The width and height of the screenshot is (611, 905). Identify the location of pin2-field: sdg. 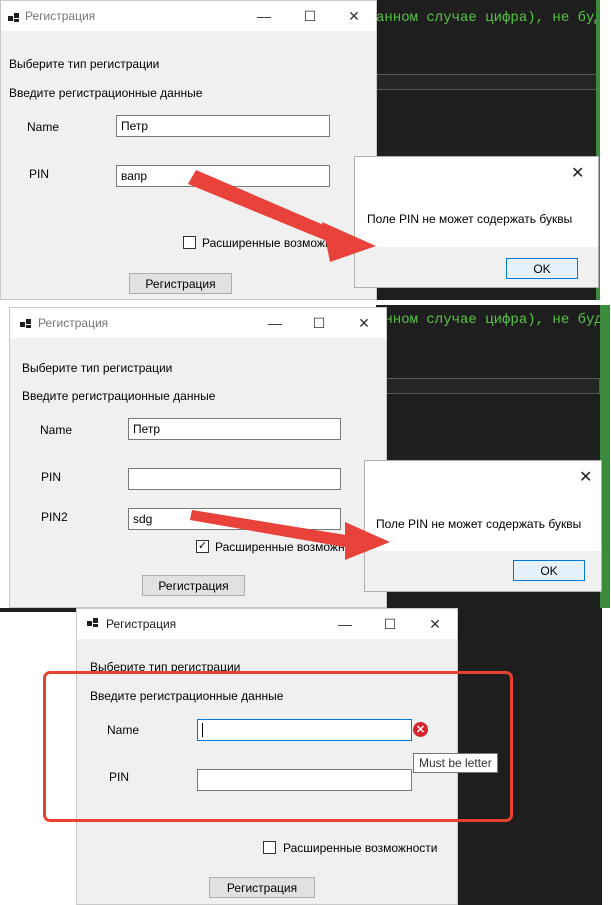
(234, 519).